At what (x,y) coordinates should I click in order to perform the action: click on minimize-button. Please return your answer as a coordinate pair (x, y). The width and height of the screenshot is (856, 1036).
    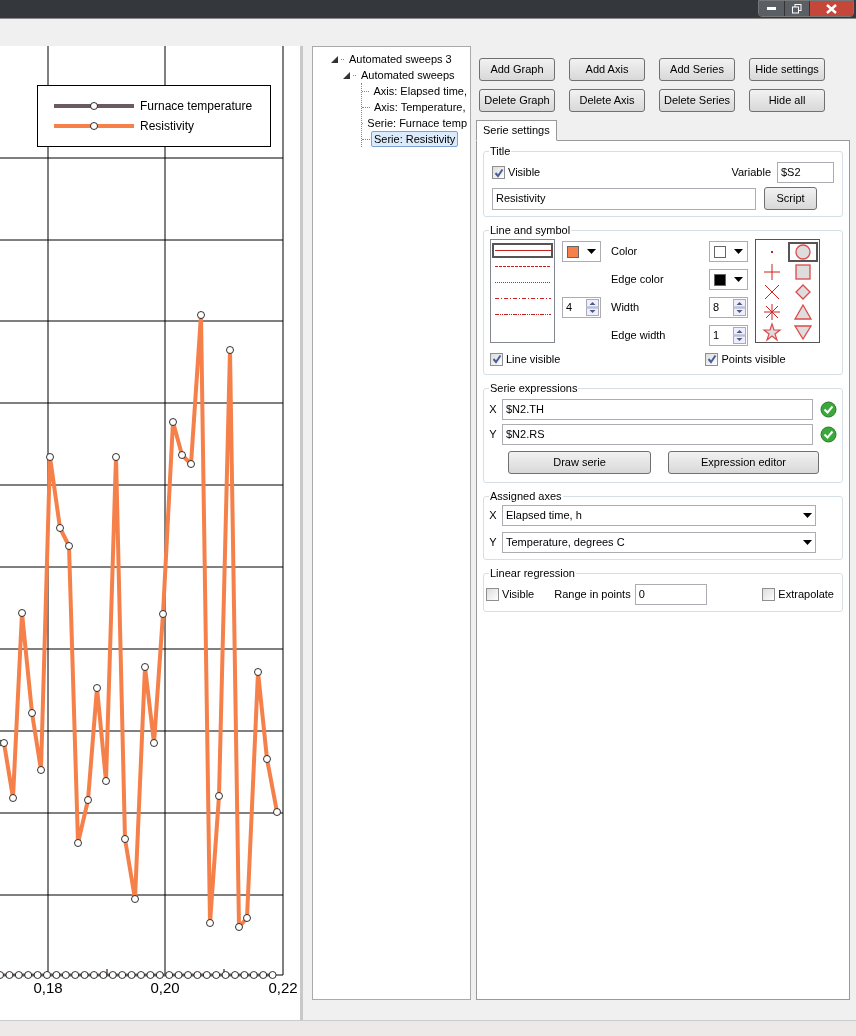
    Looking at the image, I should click on (771, 8).